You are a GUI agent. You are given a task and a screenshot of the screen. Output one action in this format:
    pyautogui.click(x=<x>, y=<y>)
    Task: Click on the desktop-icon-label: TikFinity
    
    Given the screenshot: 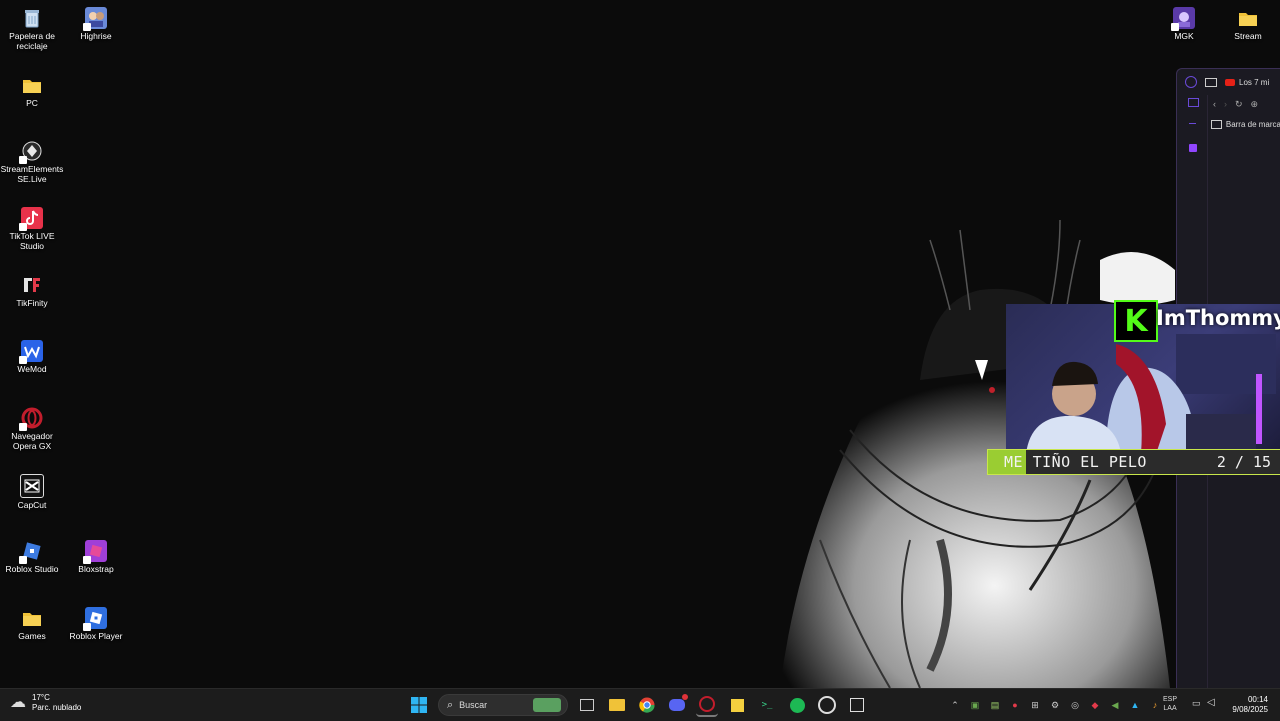 What is the action you would take?
    pyautogui.click(x=32, y=303)
    